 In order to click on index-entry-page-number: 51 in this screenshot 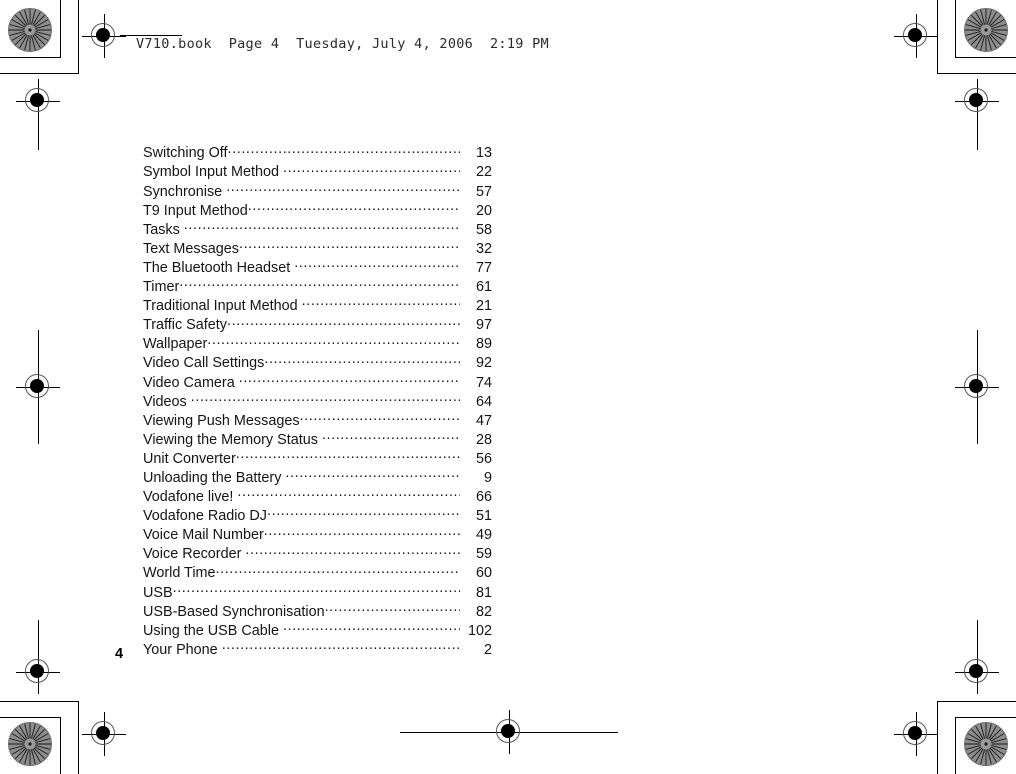, I will do `click(483, 516)`.